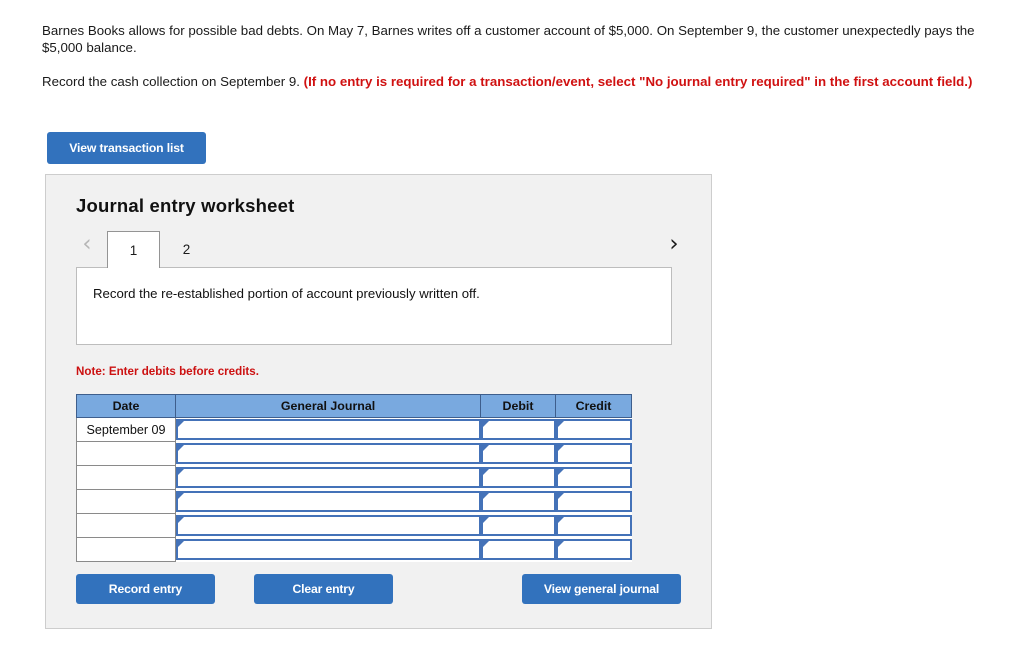 The width and height of the screenshot is (1023, 658). I want to click on next-entry-chevron-icon: ›, so click(674, 244).